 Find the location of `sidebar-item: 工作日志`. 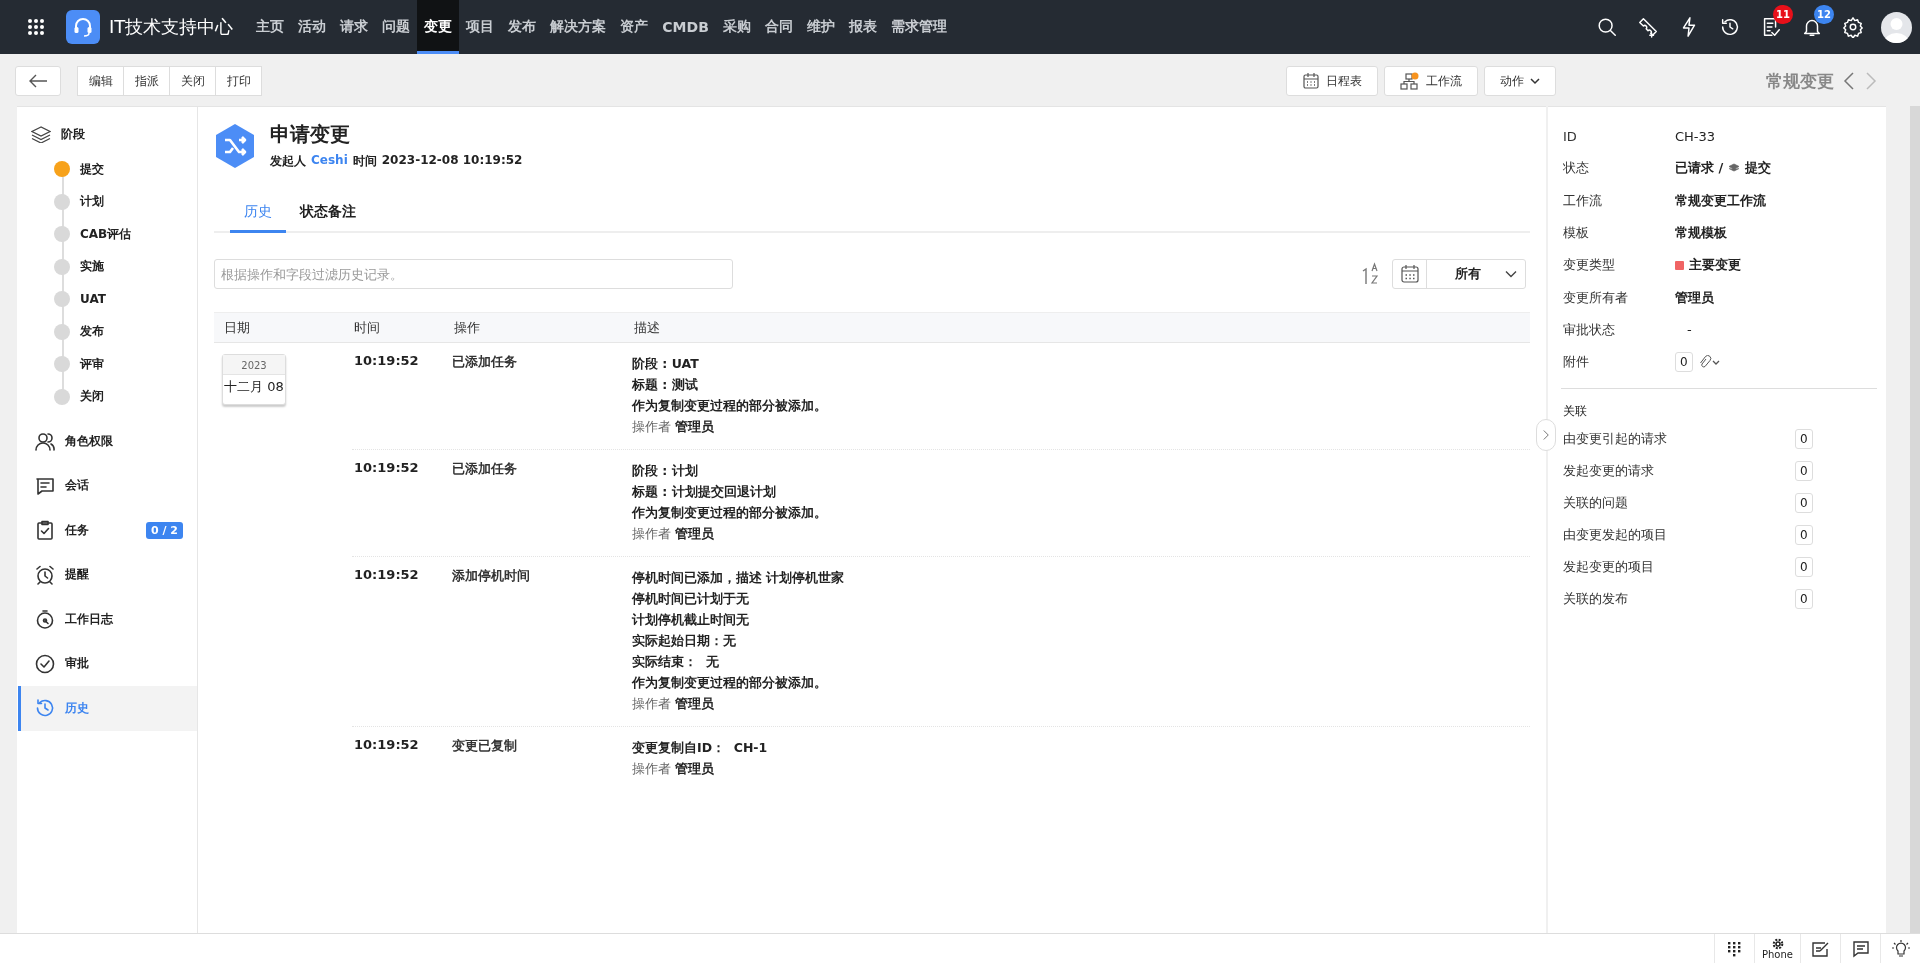

sidebar-item: 工作日志 is located at coordinates (107, 619).